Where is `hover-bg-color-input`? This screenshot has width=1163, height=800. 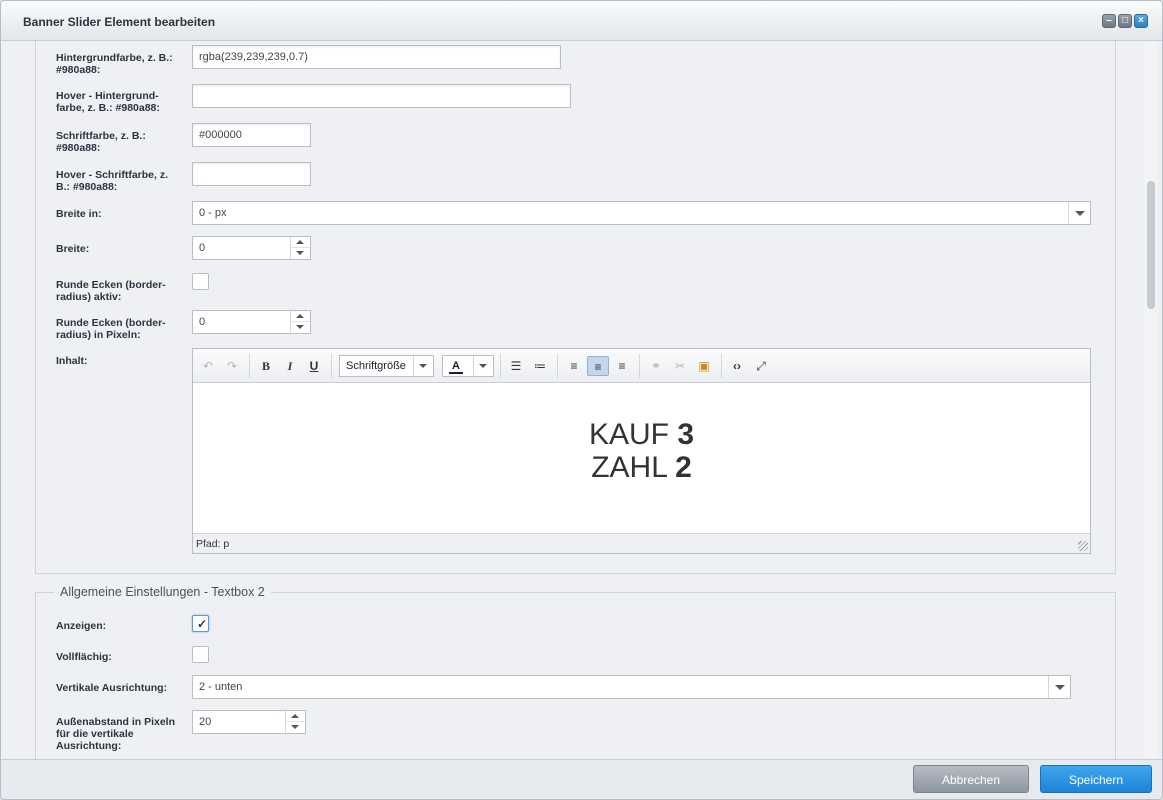 hover-bg-color-input is located at coordinates (381, 96).